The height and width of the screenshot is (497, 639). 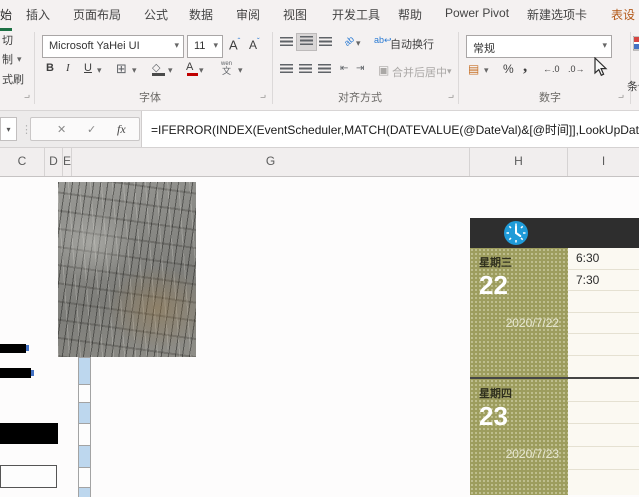 What do you see at coordinates (263, 96) in the screenshot?
I see `font-dialog-launcher-icon: ⌐` at bounding box center [263, 96].